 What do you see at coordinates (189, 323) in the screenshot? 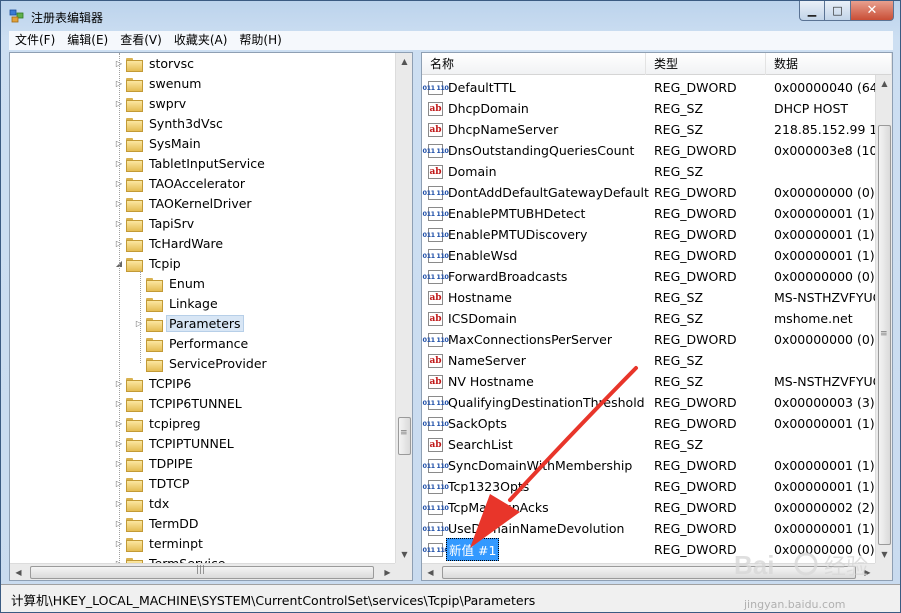
I see `tree-item-parameters: ▷ Parameters` at bounding box center [189, 323].